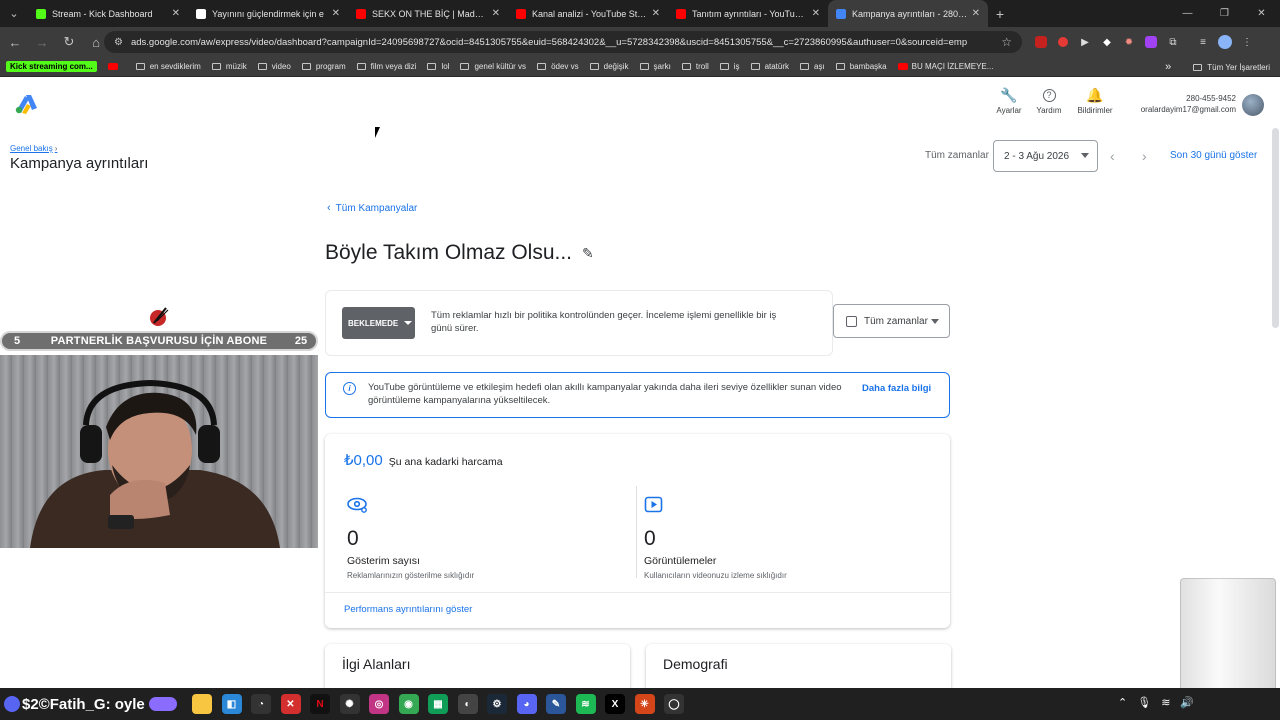 The height and width of the screenshot is (720, 1280). Describe the element at coordinates (497, 704) in the screenshot. I see `steam-icon: ⚙` at that location.